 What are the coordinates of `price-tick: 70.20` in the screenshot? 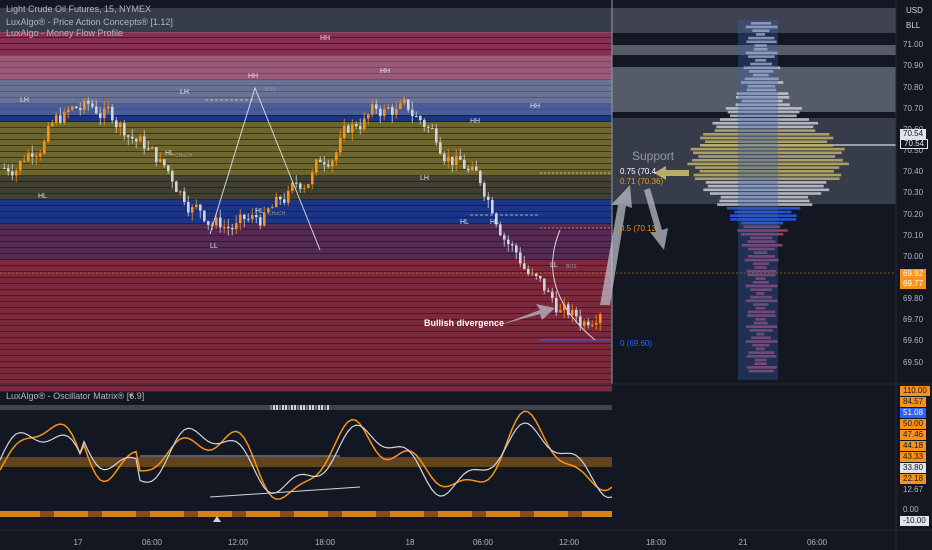 It's located at (913, 214).